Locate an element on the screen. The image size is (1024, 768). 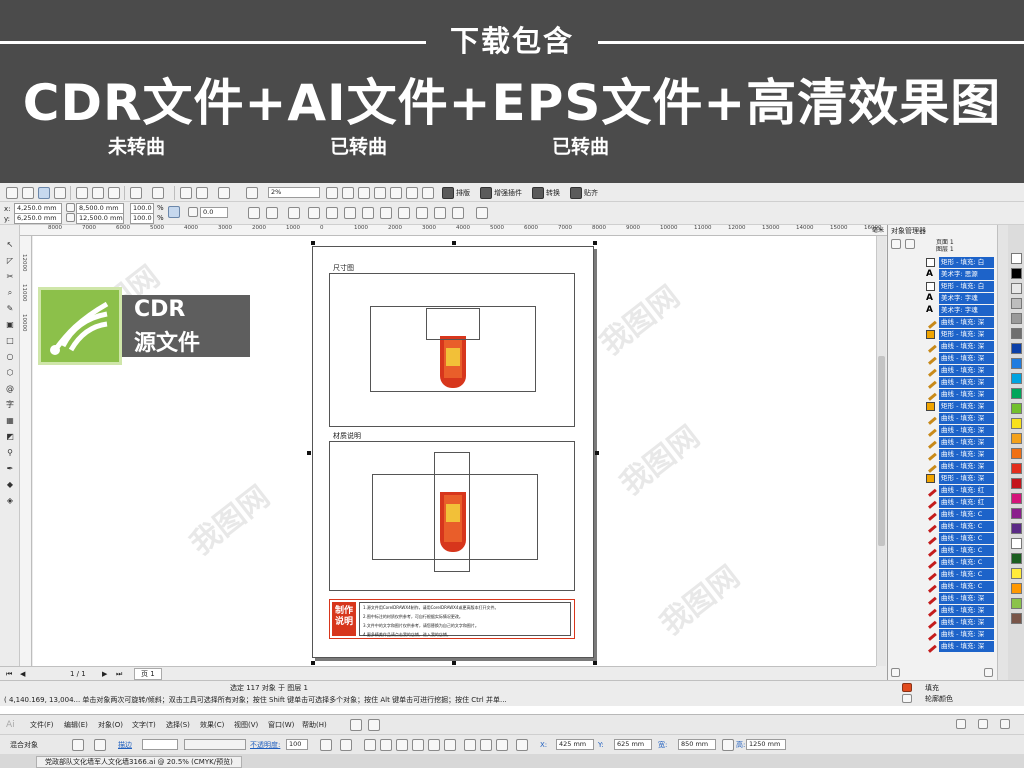
blend-tool-icon: ◩ is located at coordinates (10, 436).